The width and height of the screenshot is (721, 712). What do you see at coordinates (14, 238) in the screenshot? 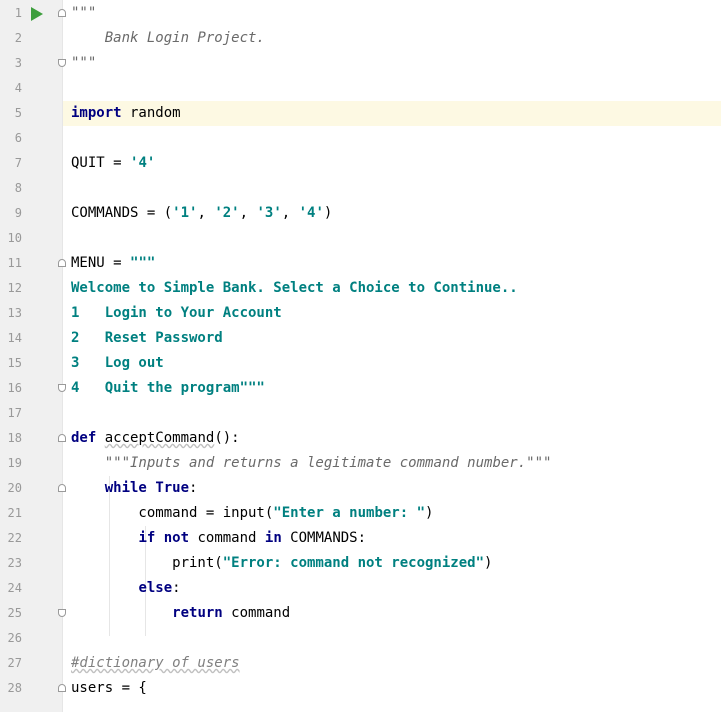
I see `line-number: 10` at bounding box center [14, 238].